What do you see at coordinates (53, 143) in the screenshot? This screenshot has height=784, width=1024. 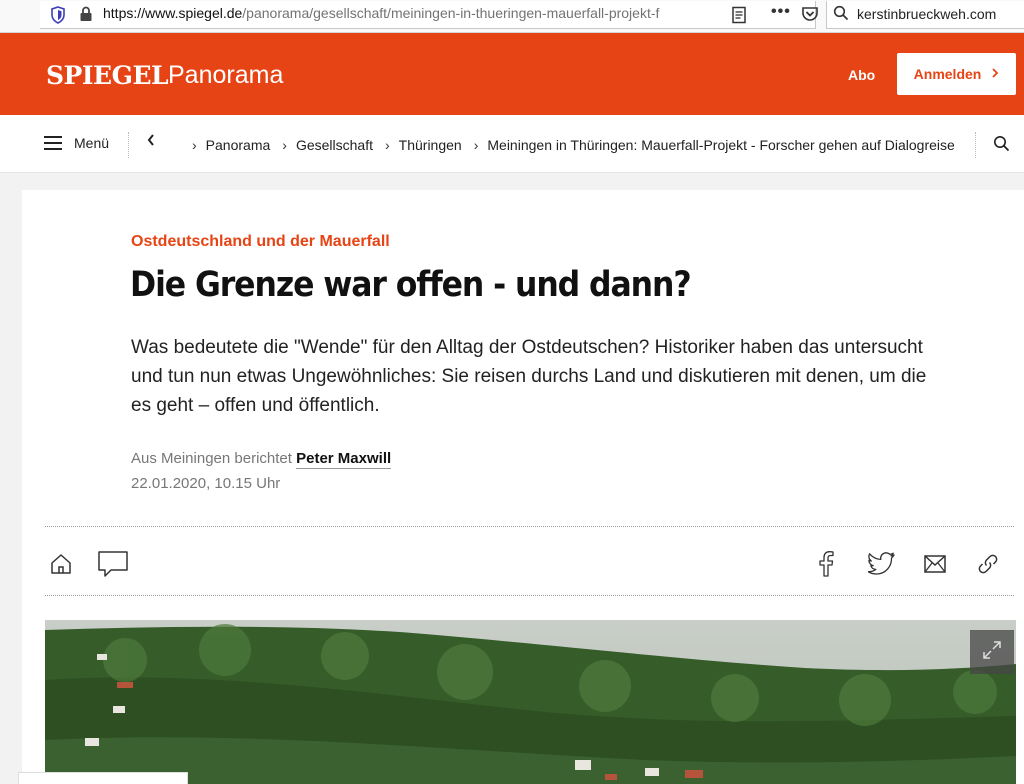 I see `hamburger-icon` at bounding box center [53, 143].